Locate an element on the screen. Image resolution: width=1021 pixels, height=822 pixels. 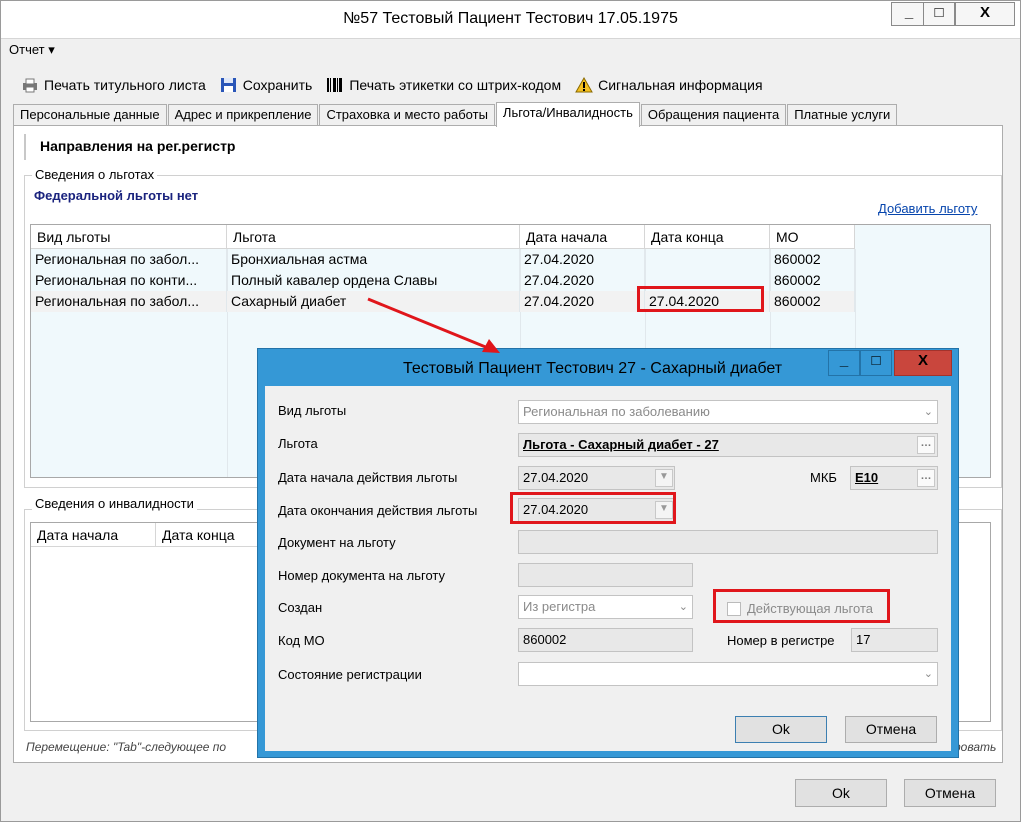
highlight-active-checkbox is located at coordinates (801, 606).